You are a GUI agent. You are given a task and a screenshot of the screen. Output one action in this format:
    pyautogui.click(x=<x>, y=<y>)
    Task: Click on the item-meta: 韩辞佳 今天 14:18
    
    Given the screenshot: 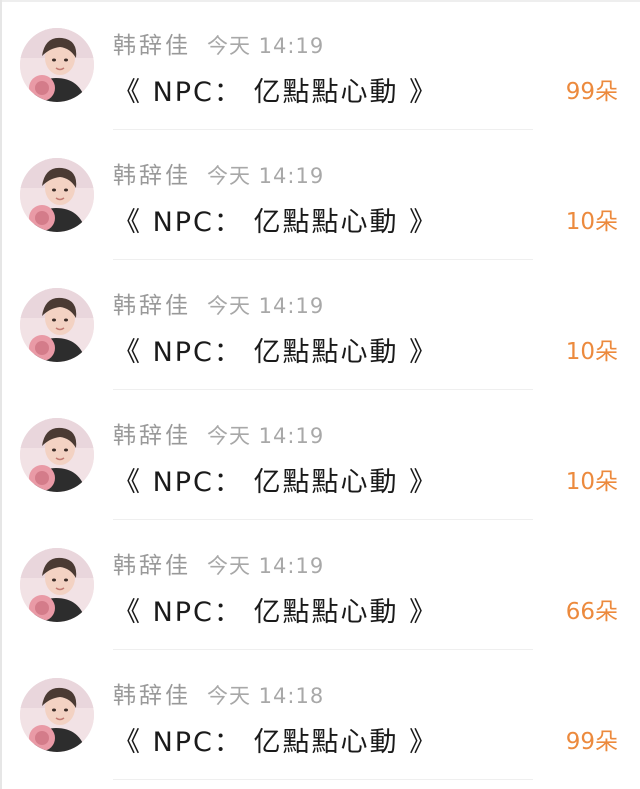 What is the action you would take?
    pyautogui.click(x=219, y=692)
    